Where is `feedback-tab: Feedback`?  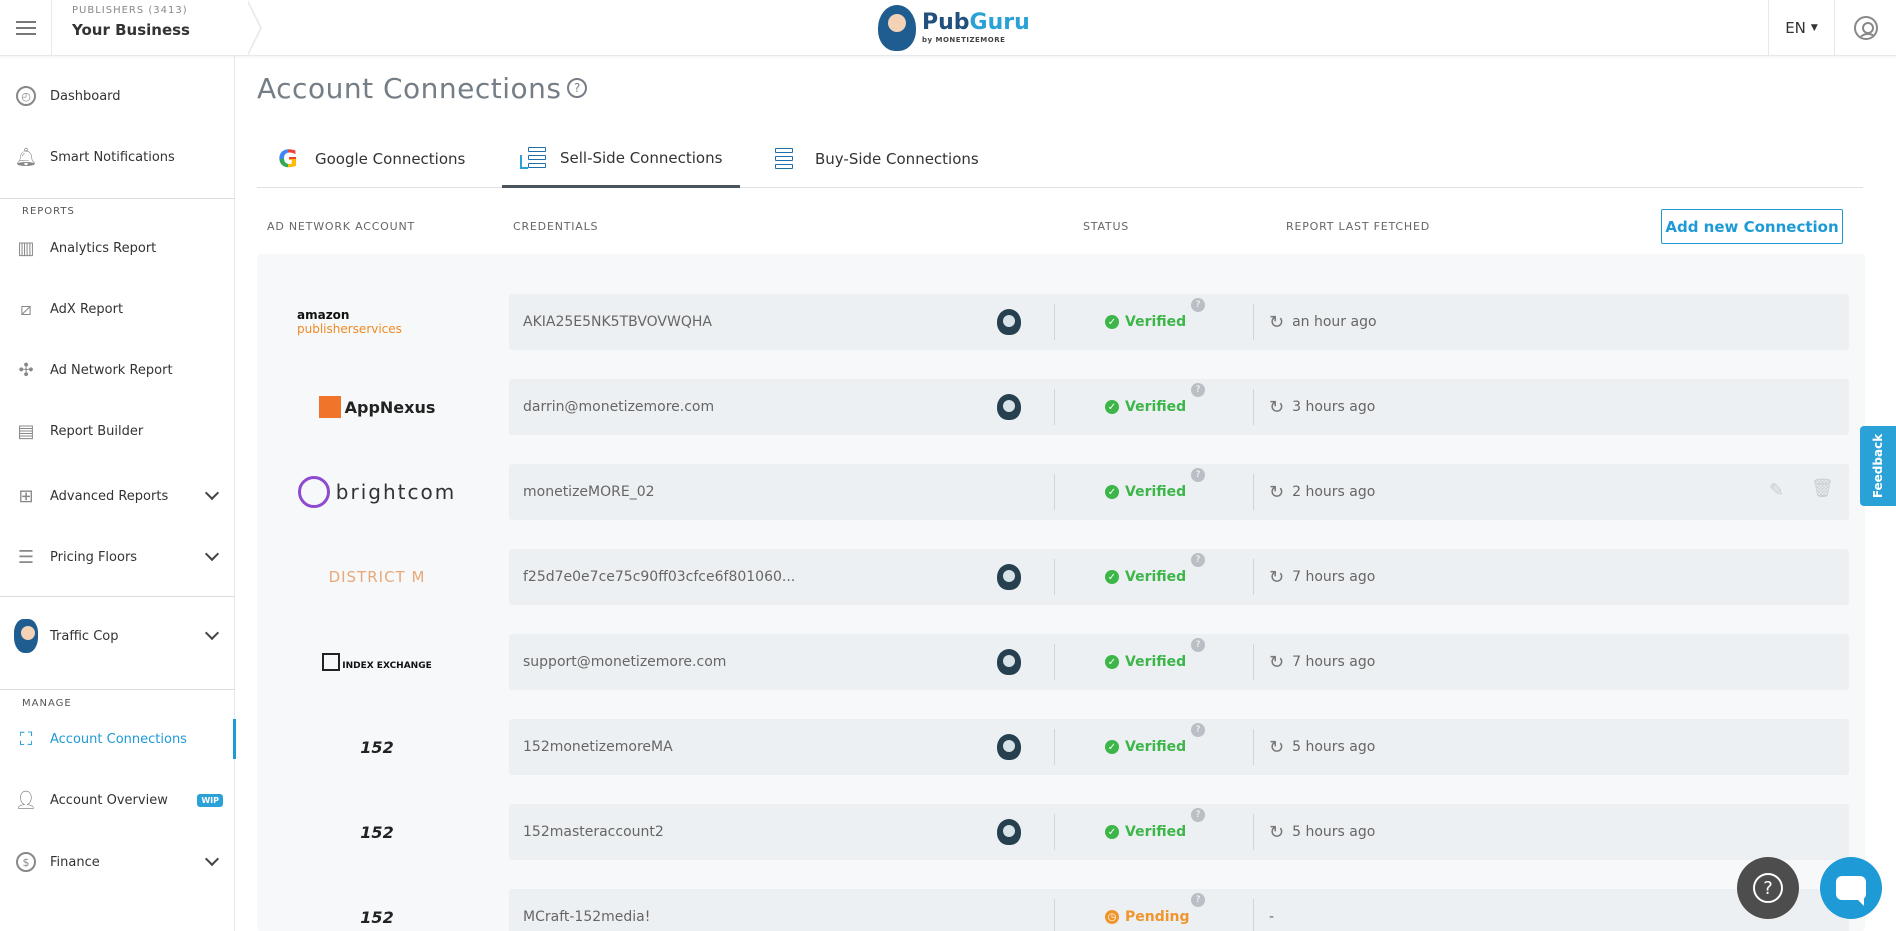
feedback-tab: Feedback is located at coordinates (1878, 466).